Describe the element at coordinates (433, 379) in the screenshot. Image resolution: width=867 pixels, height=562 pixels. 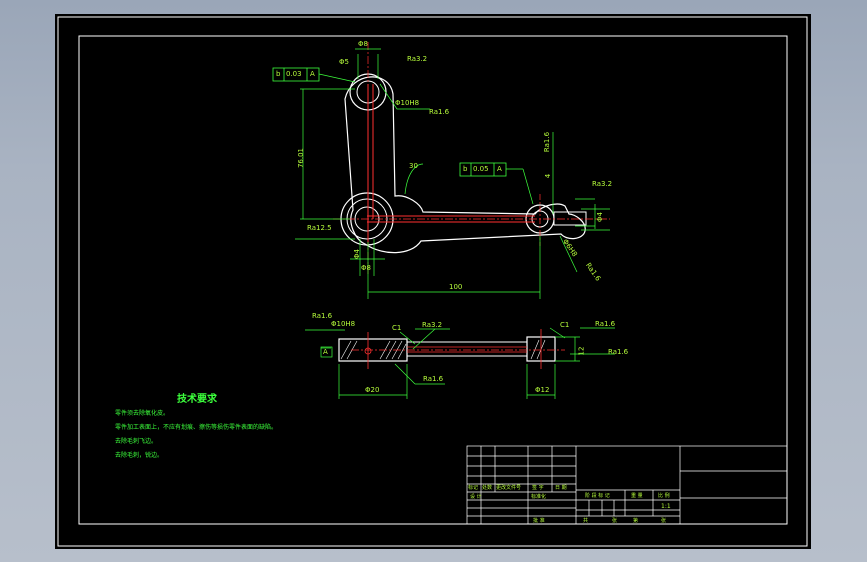
I see `section-ra-bottom: Ra1.6` at that location.